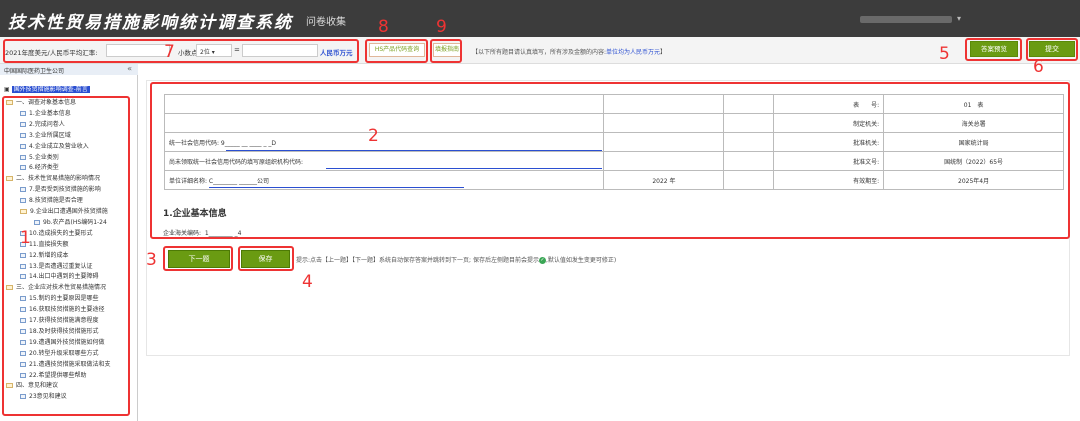 This screenshot has width=1080, height=421. Describe the element at coordinates (25, 238) in the screenshot. I see `annotation-number-1: 1` at that location.